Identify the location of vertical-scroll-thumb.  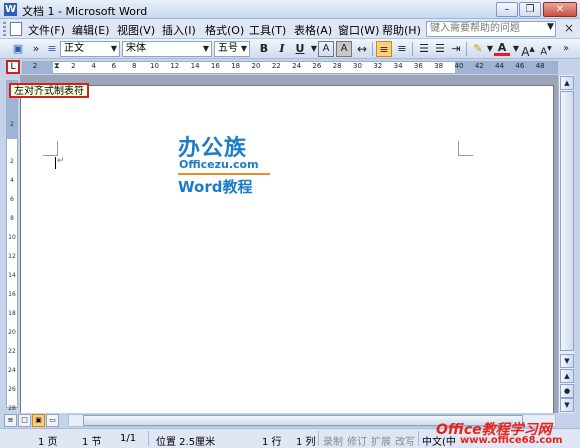
(567, 221).